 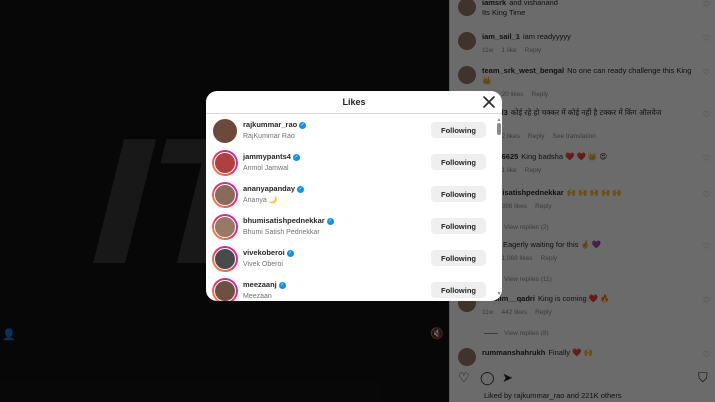 What do you see at coordinates (351, 195) in the screenshot?
I see `likes-list-item: ananyapanday ✓ Ananya 🌙 Following` at bounding box center [351, 195].